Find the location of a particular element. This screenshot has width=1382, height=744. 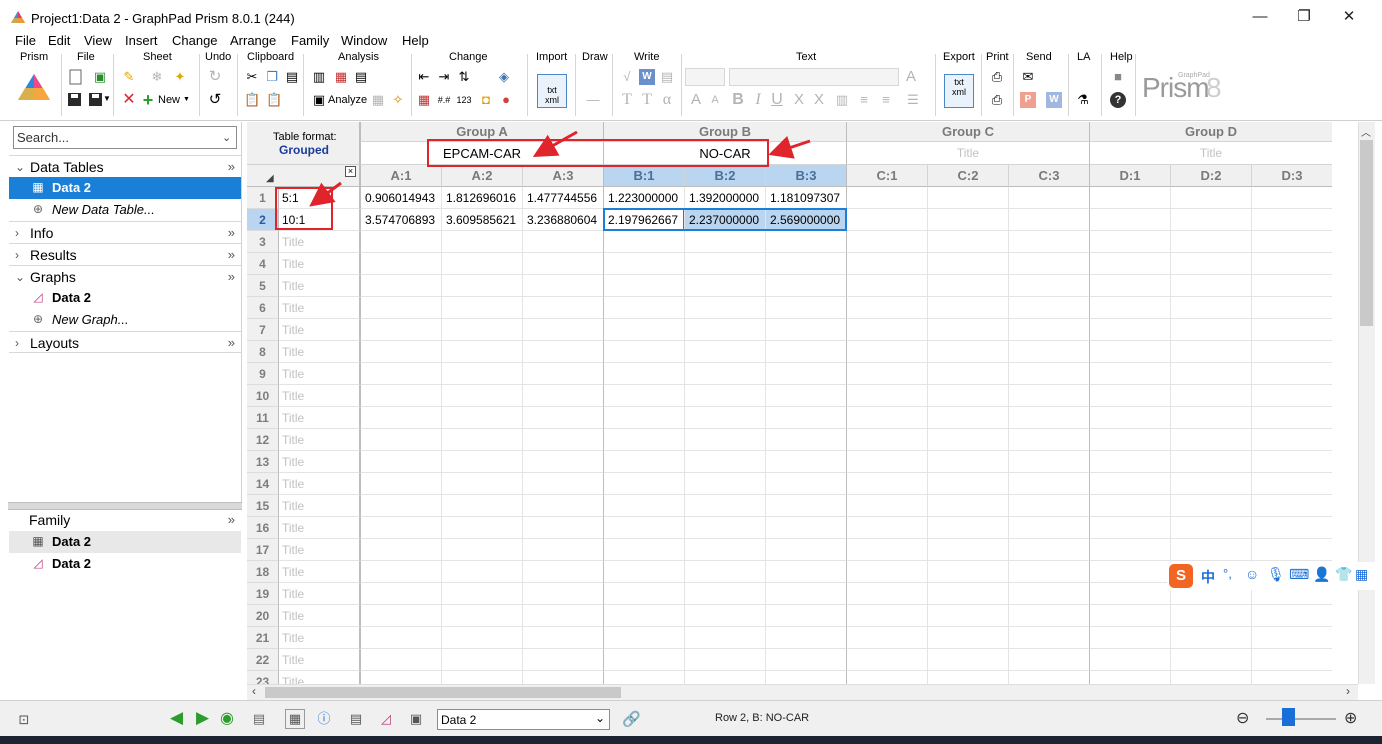

paste-special-icon: 📋 is located at coordinates (274, 100).